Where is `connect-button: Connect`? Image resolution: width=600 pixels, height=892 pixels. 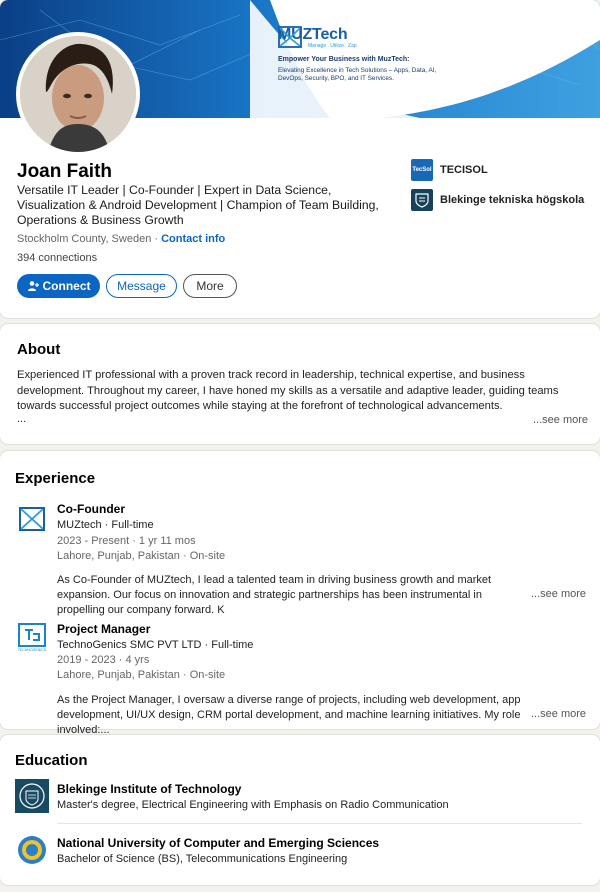 connect-button: Connect is located at coordinates (58, 286).